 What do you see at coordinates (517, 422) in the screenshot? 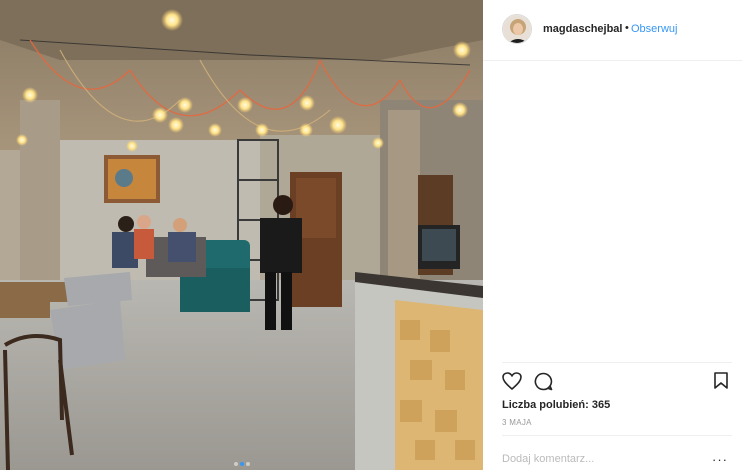
I see `post-date: 3 MAJA` at bounding box center [517, 422].